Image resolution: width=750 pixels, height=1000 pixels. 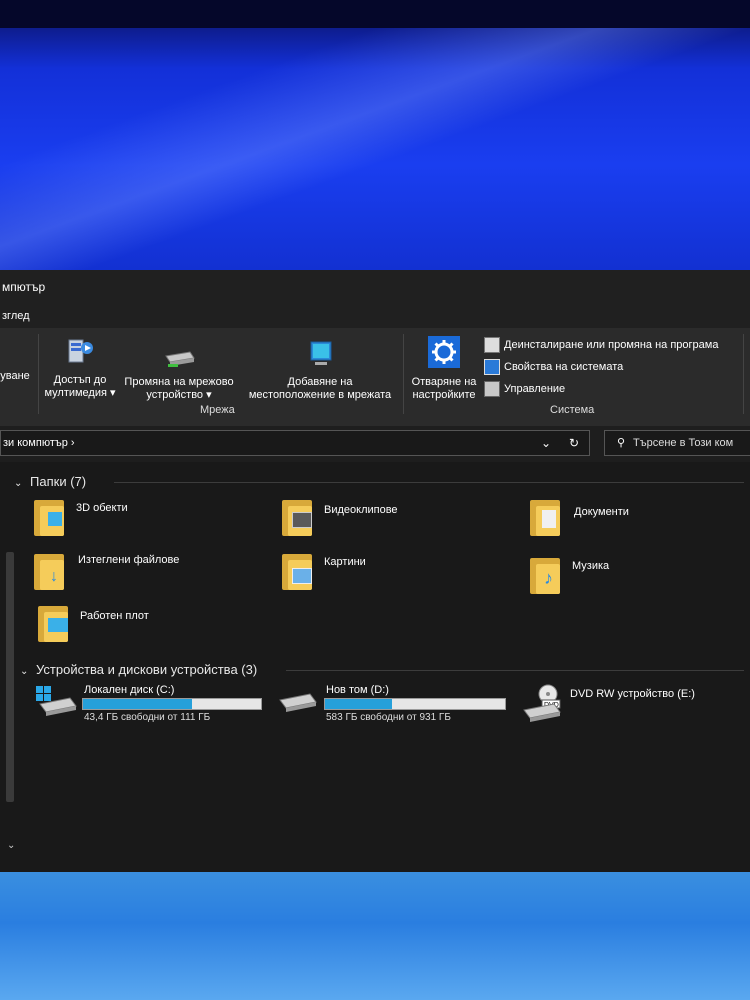 What do you see at coordinates (56, 701) in the screenshot?
I see `windows-drive-icon` at bounding box center [56, 701].